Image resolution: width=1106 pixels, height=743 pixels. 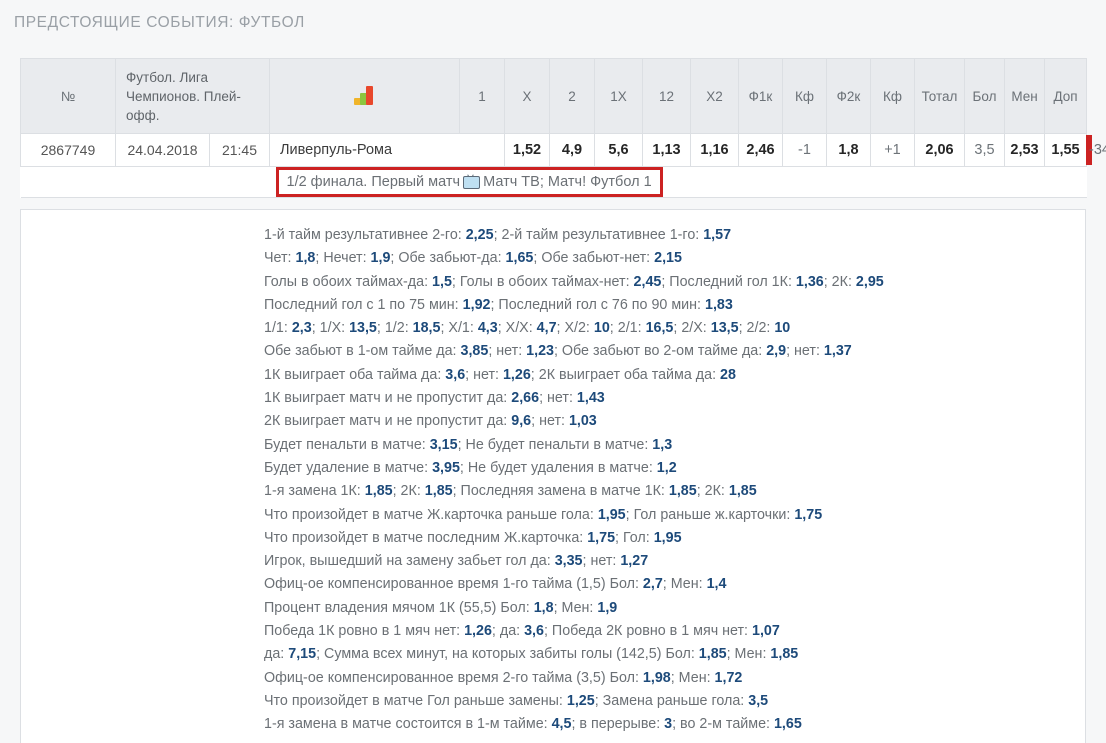 I want to click on market-odd: 1,25, so click(x=581, y=701).